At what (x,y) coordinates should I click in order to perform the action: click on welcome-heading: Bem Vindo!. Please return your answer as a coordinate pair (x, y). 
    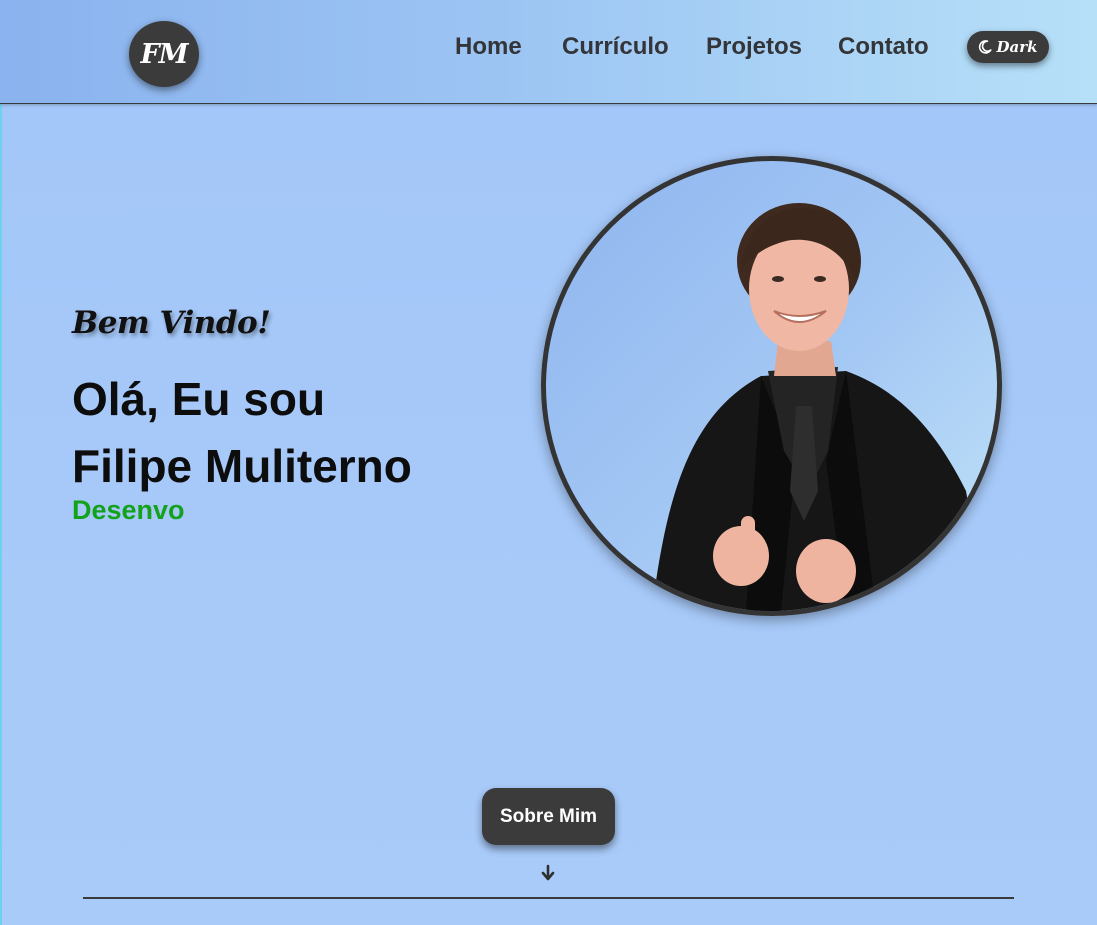
    Looking at the image, I should click on (171, 323).